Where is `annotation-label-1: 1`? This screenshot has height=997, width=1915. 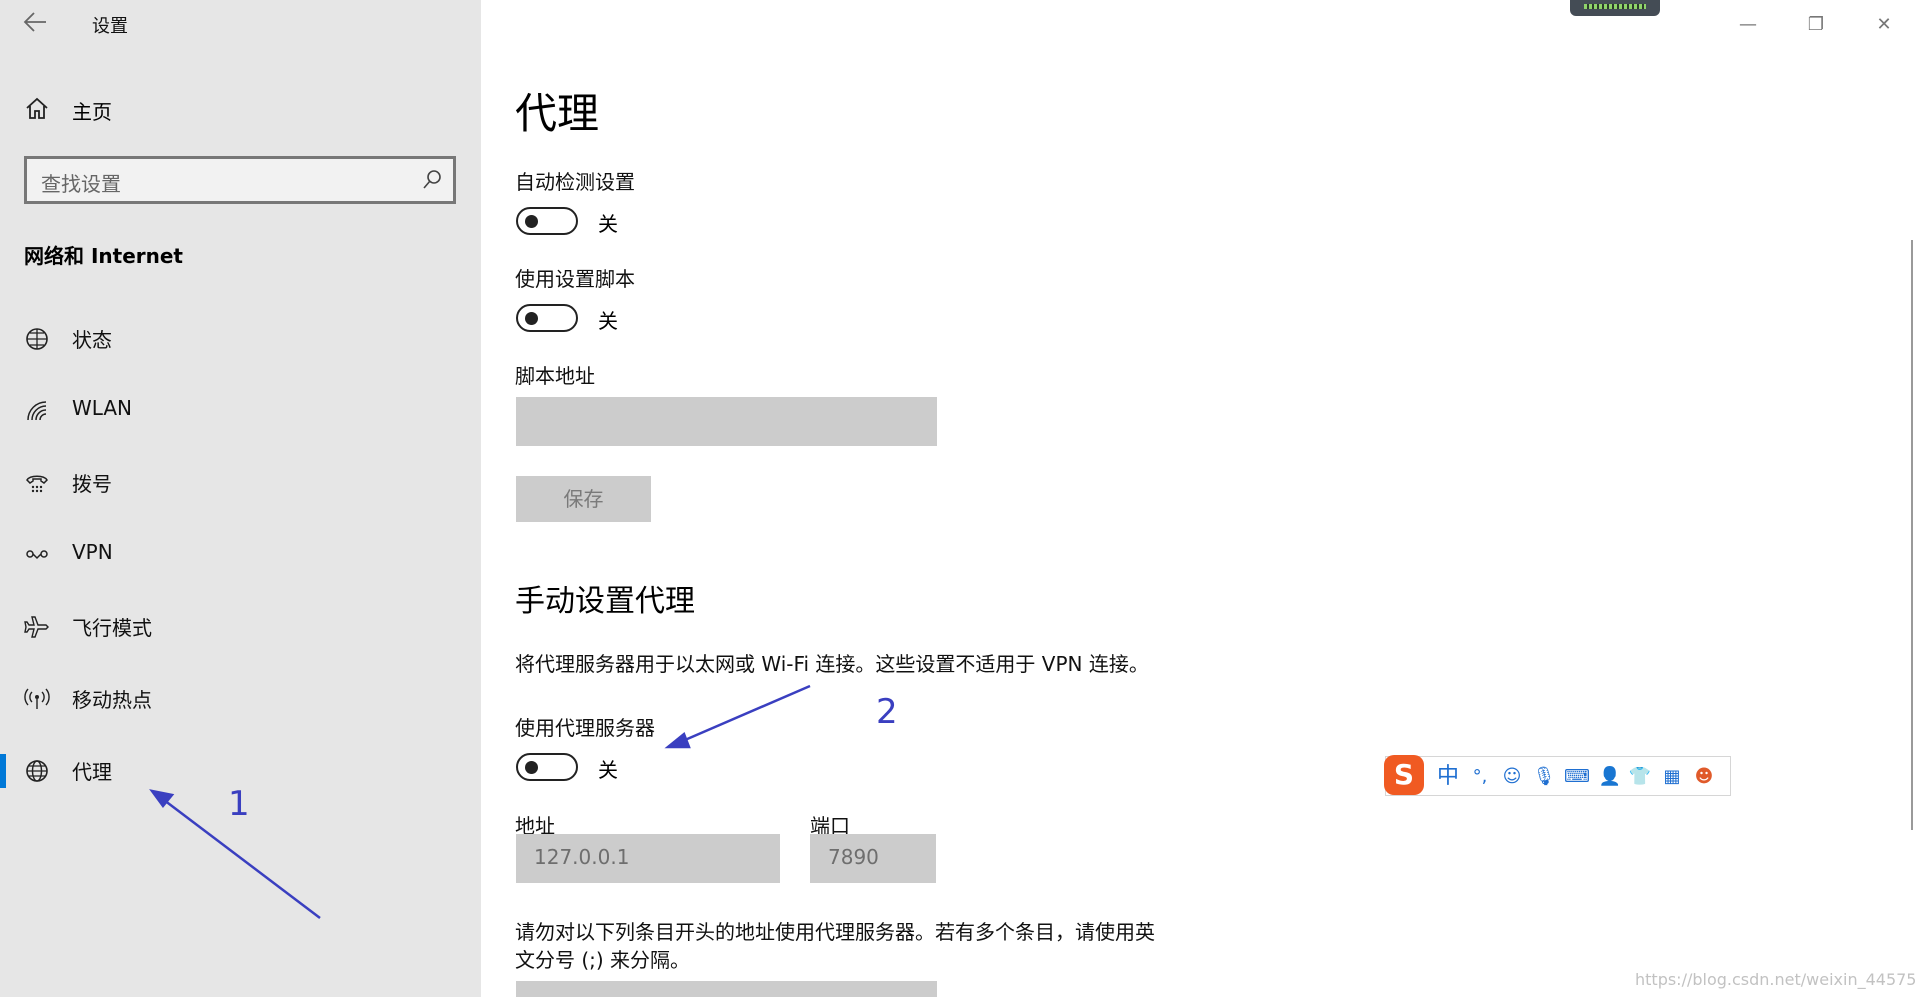 annotation-label-1: 1 is located at coordinates (239, 804).